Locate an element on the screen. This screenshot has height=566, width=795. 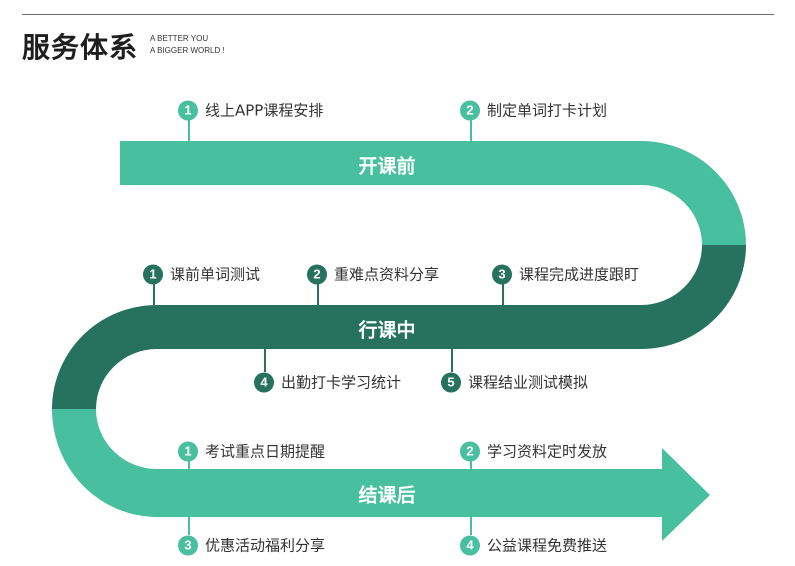
step-text: 考试重点日期提醒 is located at coordinates (265, 451).